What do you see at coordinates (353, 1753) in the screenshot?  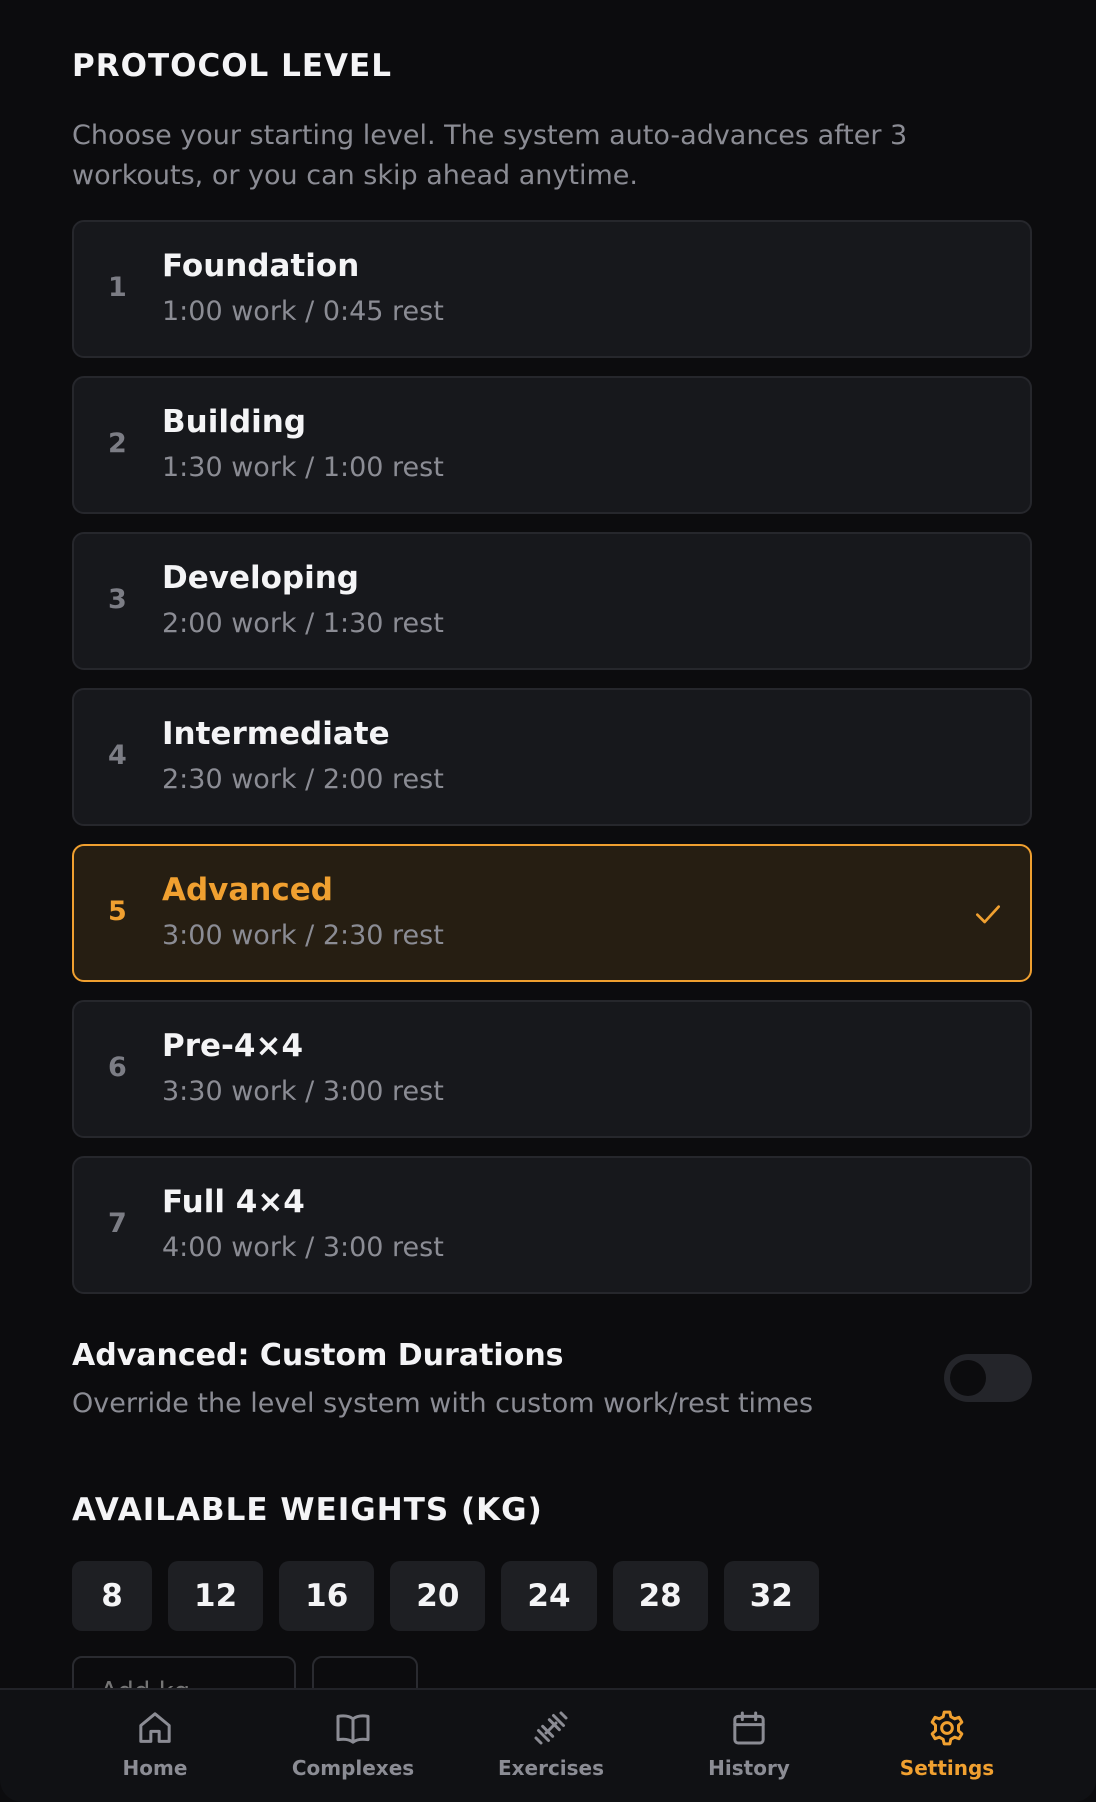 I see `nav-complexes: Complexes` at bounding box center [353, 1753].